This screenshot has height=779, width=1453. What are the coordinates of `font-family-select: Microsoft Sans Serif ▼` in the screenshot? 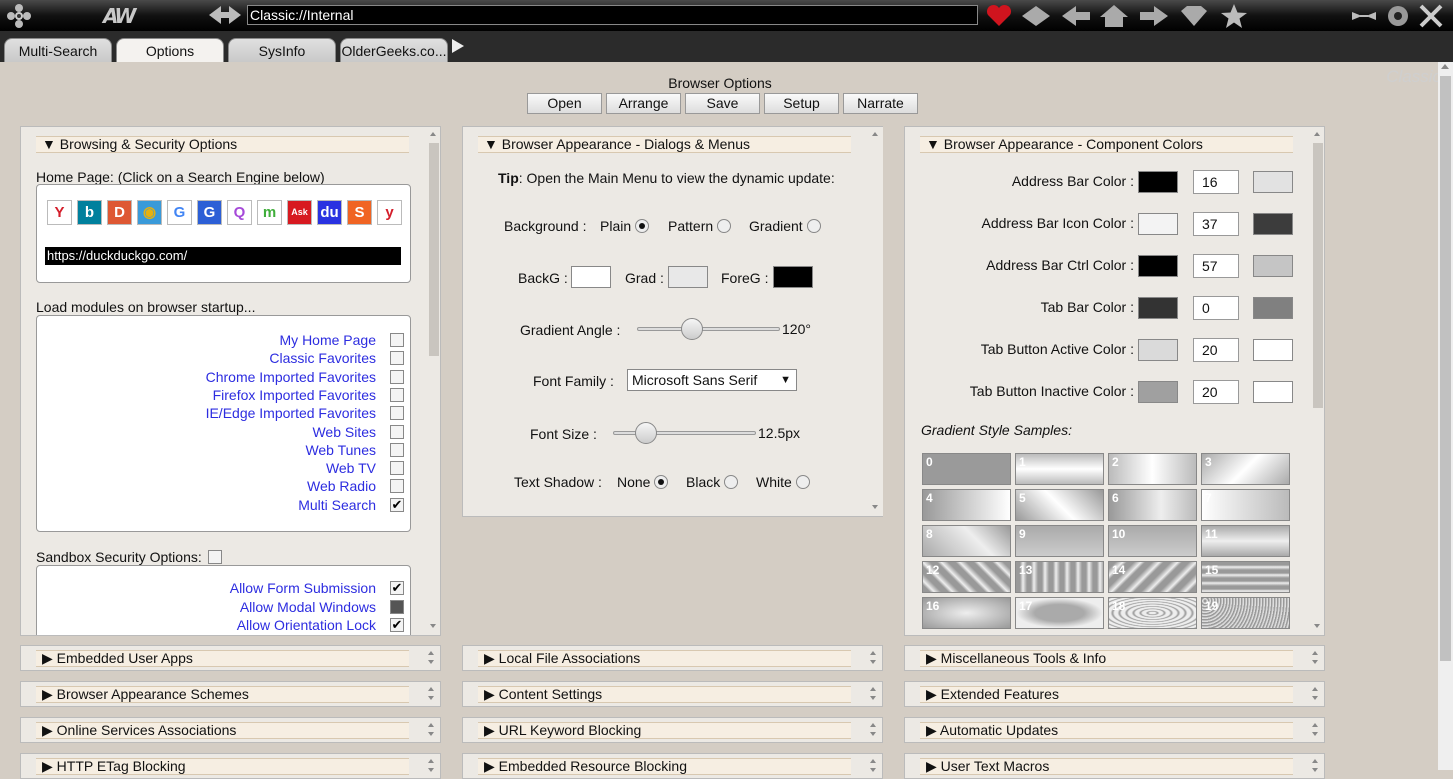 It's located at (712, 380).